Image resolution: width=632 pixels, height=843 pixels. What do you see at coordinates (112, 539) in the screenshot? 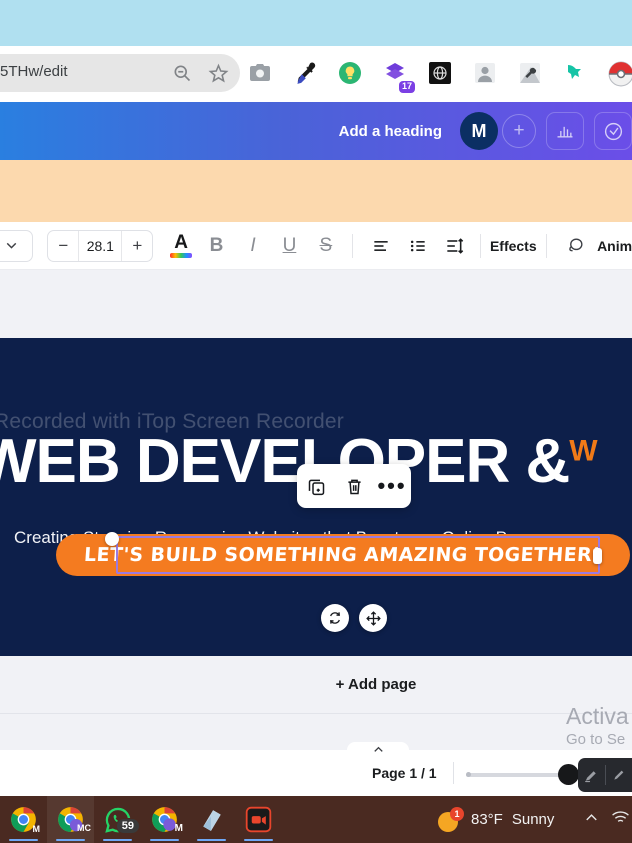
I see `resize-handle-left` at bounding box center [112, 539].